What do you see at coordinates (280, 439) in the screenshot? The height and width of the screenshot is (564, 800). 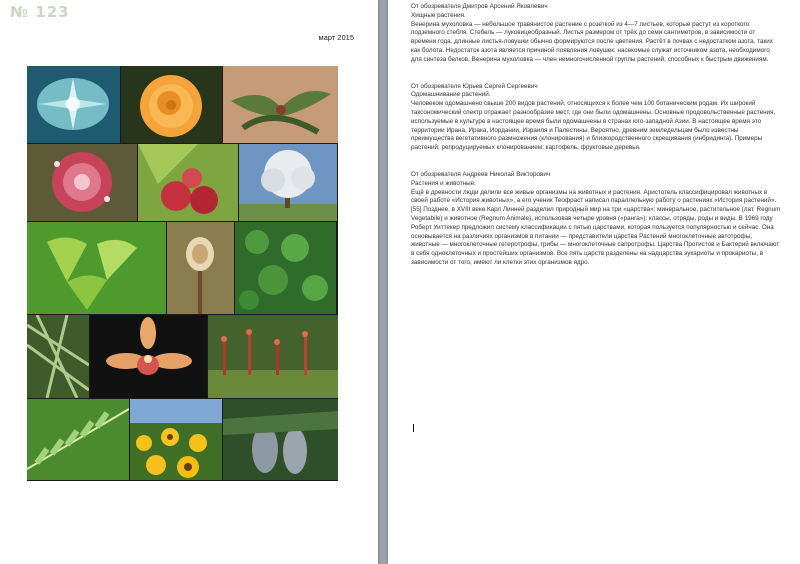 I see `fir-cones-photo` at bounding box center [280, 439].